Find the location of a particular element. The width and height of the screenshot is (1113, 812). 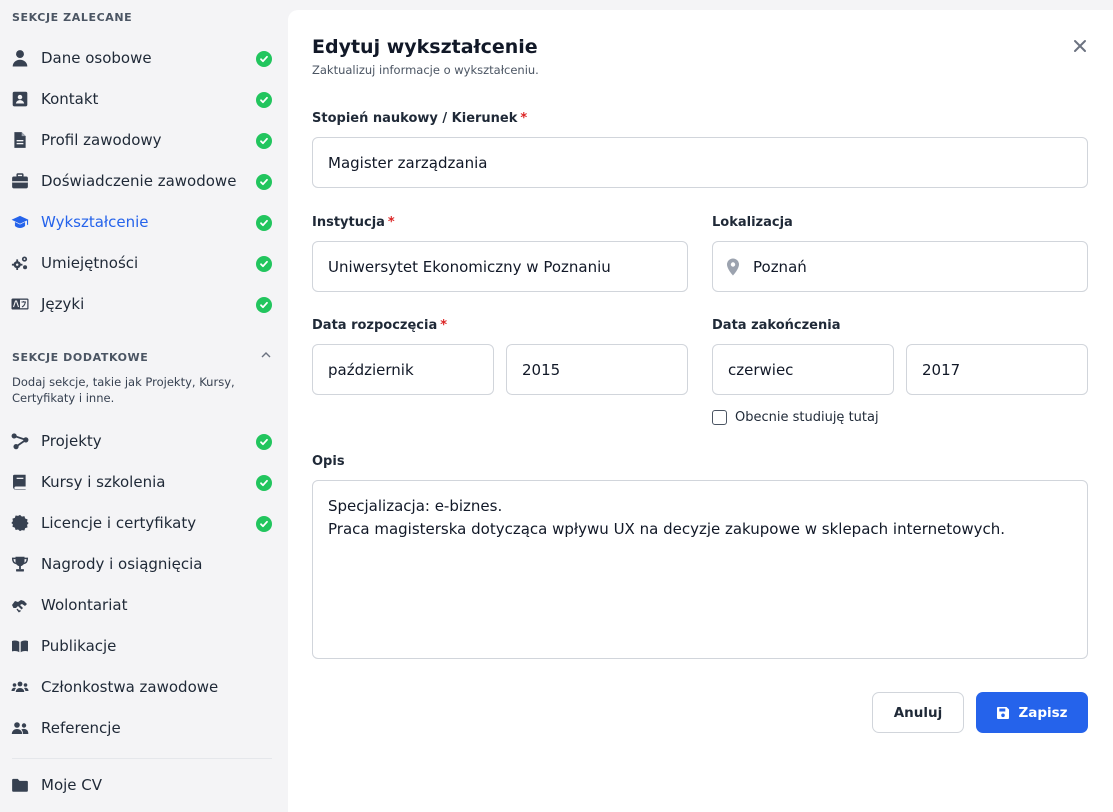

sidebar-item-projekty: Projekty is located at coordinates (143, 441).